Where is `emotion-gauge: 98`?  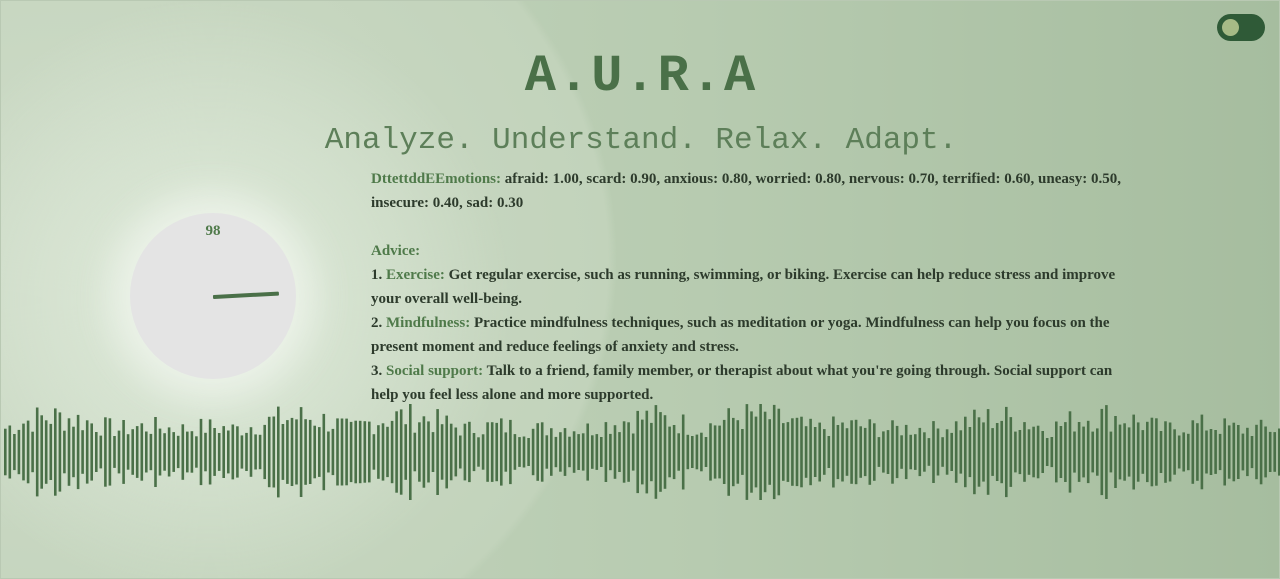
emotion-gauge: 98 is located at coordinates (213, 296).